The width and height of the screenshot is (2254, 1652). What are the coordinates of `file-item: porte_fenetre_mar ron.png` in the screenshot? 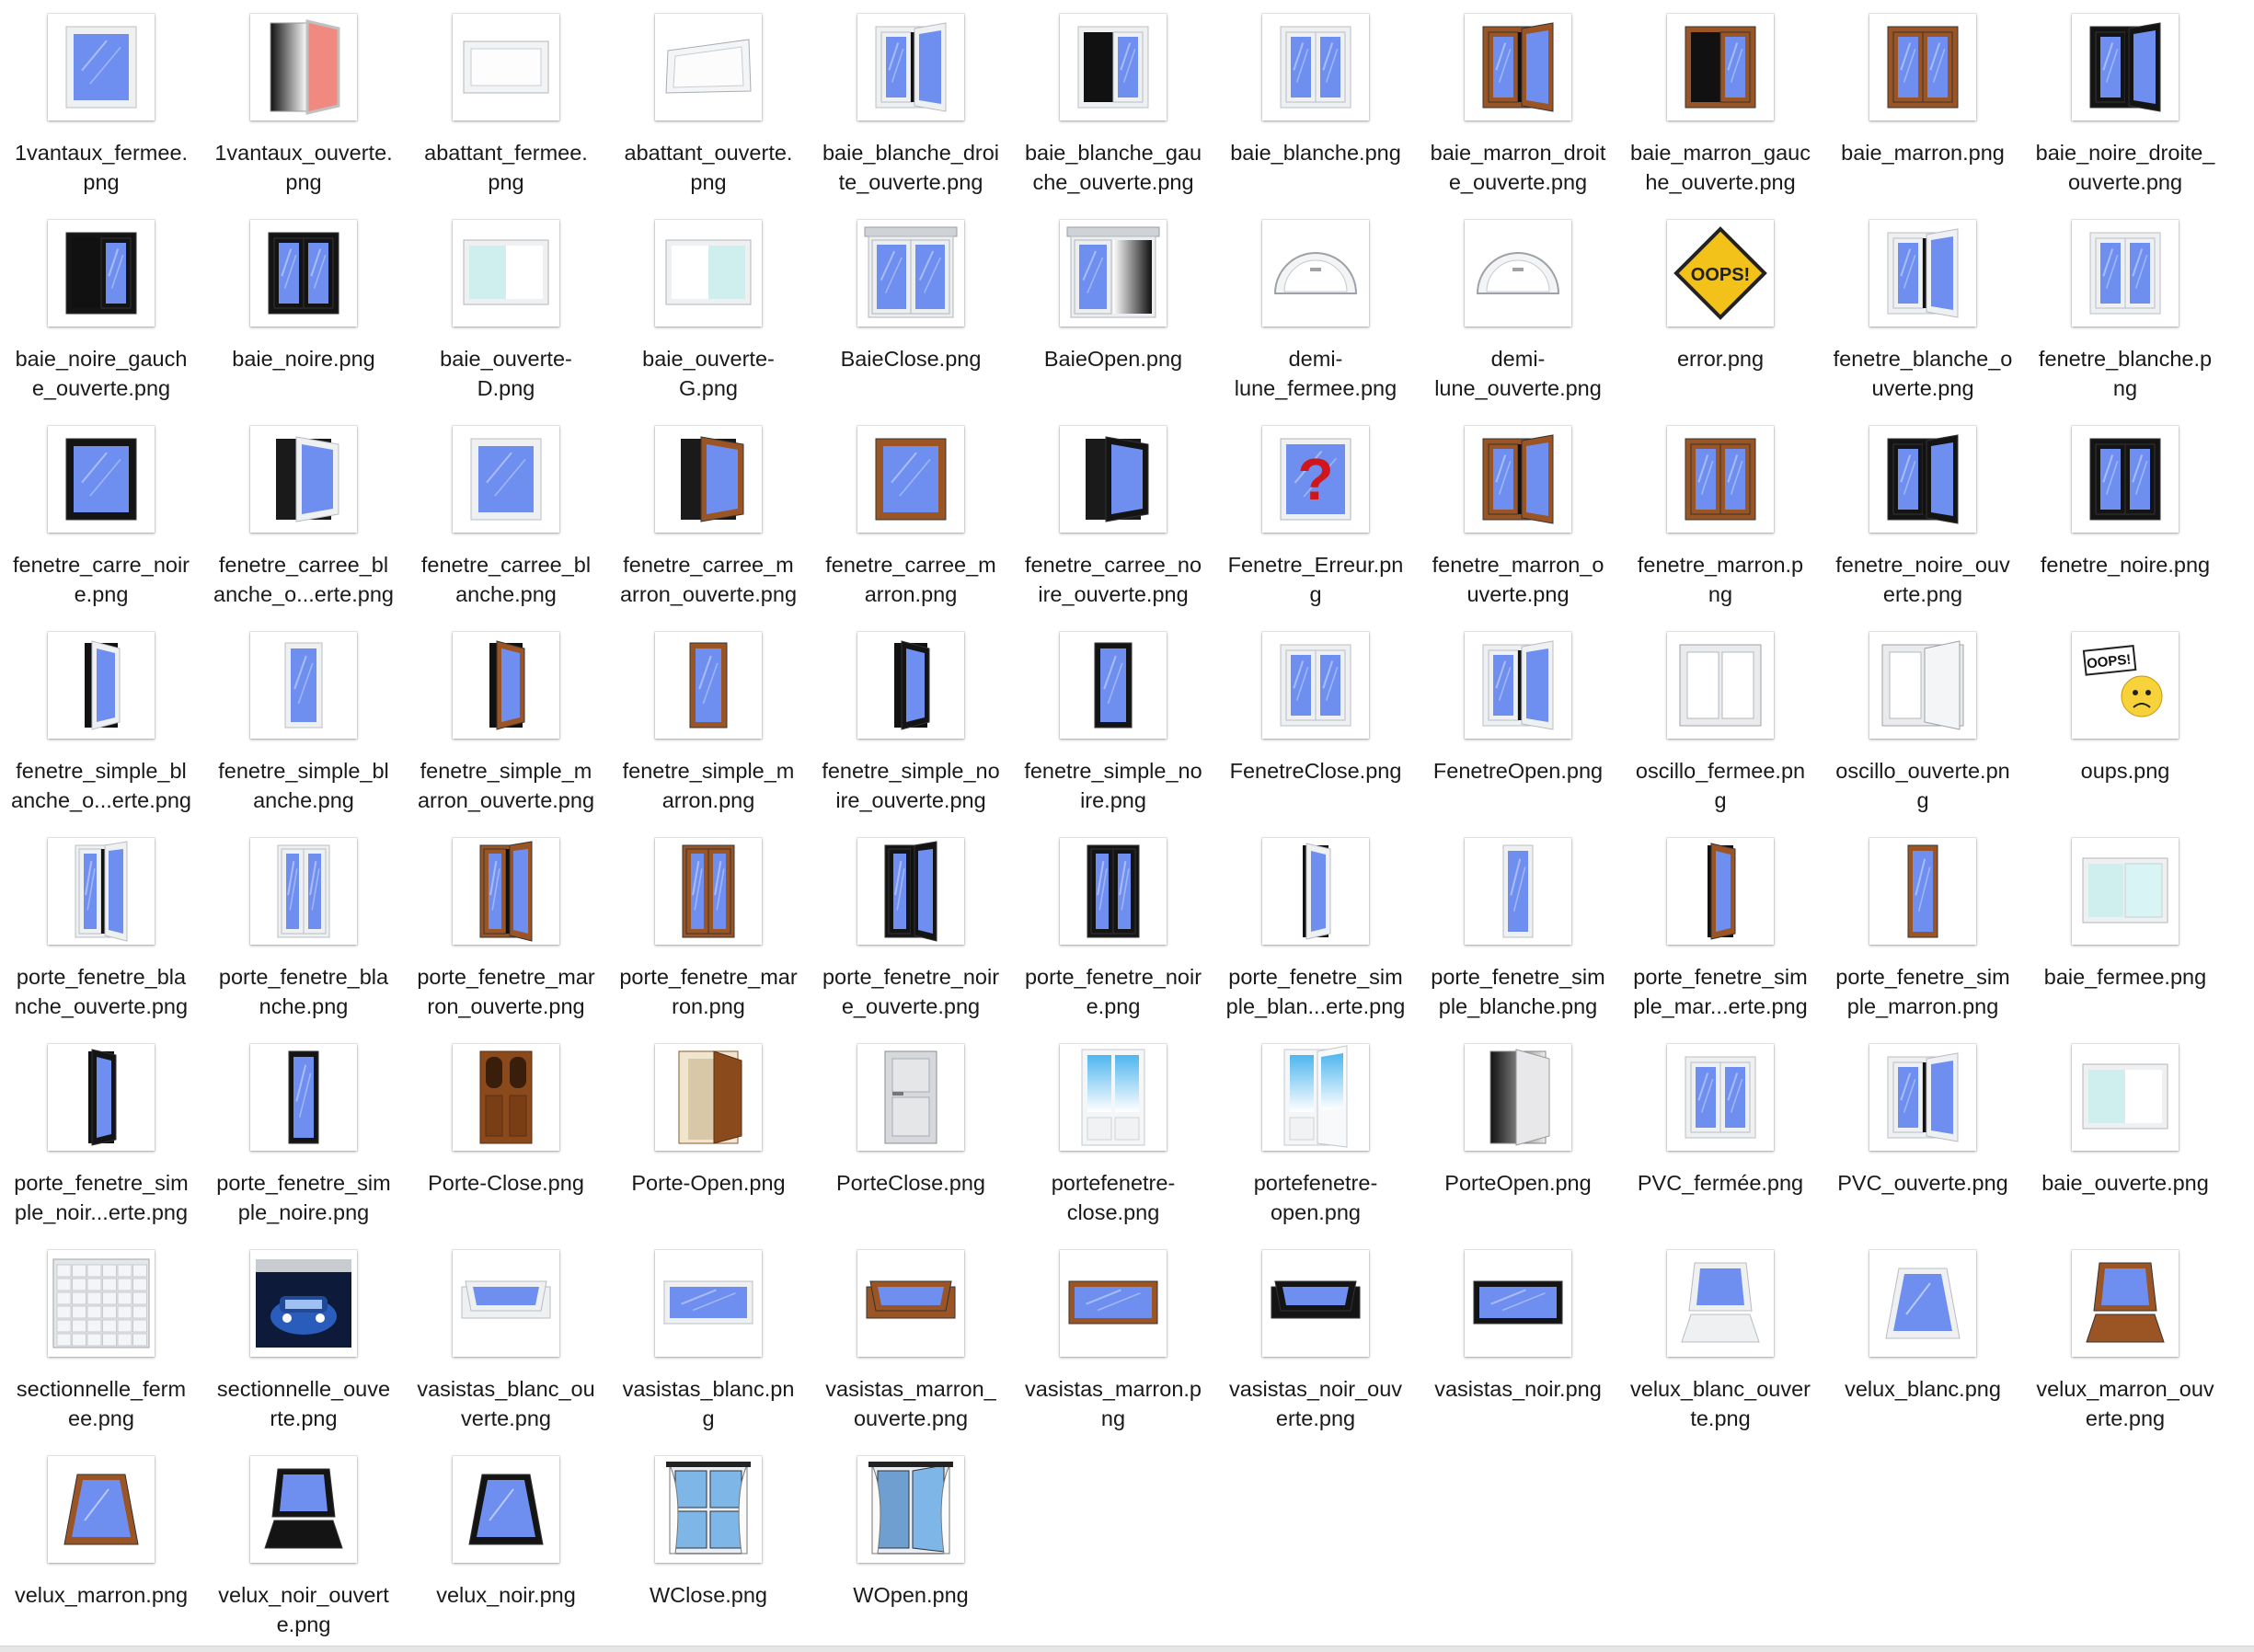 It's located at (708, 927).